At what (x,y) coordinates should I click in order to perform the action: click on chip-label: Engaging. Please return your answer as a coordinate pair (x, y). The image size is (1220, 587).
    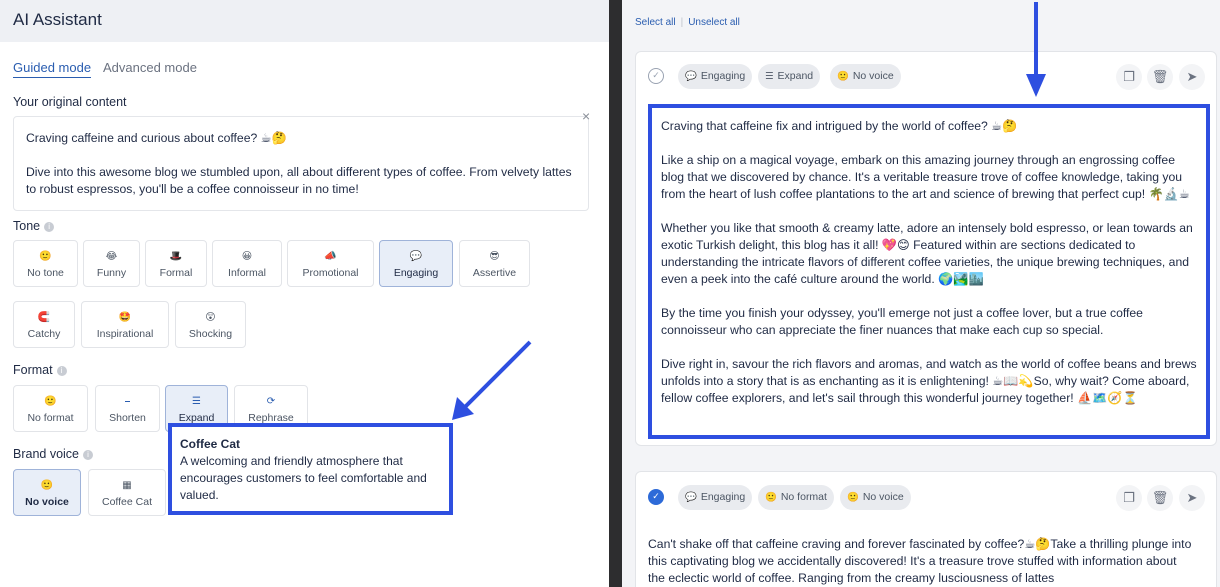
    Looking at the image, I should click on (416, 273).